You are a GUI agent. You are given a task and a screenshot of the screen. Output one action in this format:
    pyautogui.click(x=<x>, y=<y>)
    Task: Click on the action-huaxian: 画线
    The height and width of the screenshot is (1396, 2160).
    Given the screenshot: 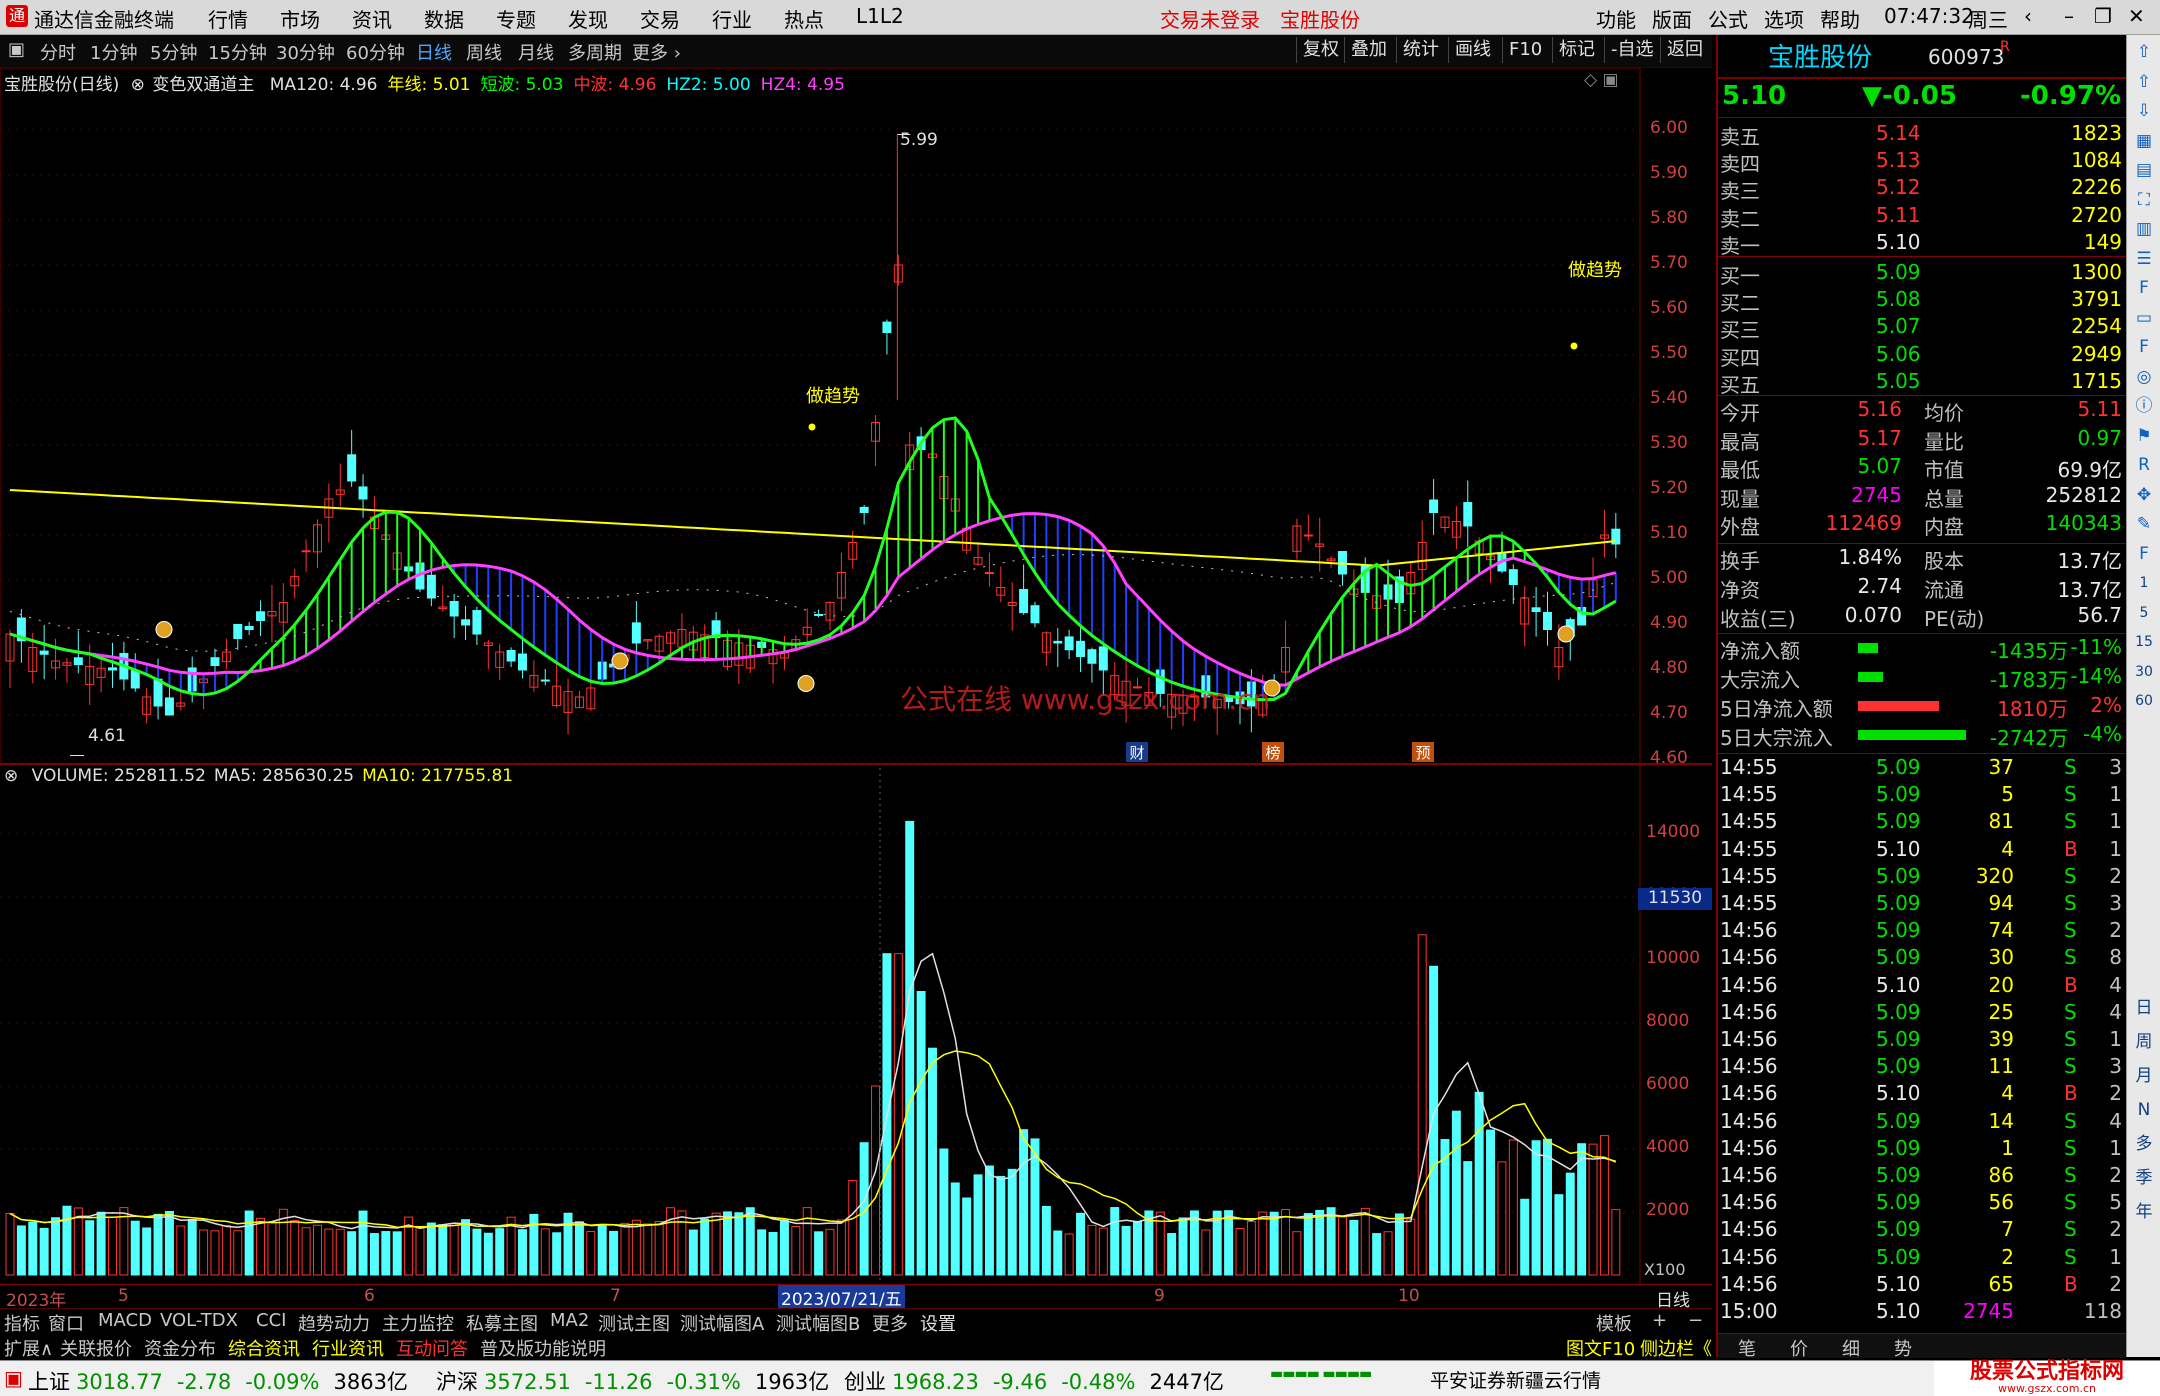 What is the action you would take?
    pyautogui.click(x=1472, y=50)
    